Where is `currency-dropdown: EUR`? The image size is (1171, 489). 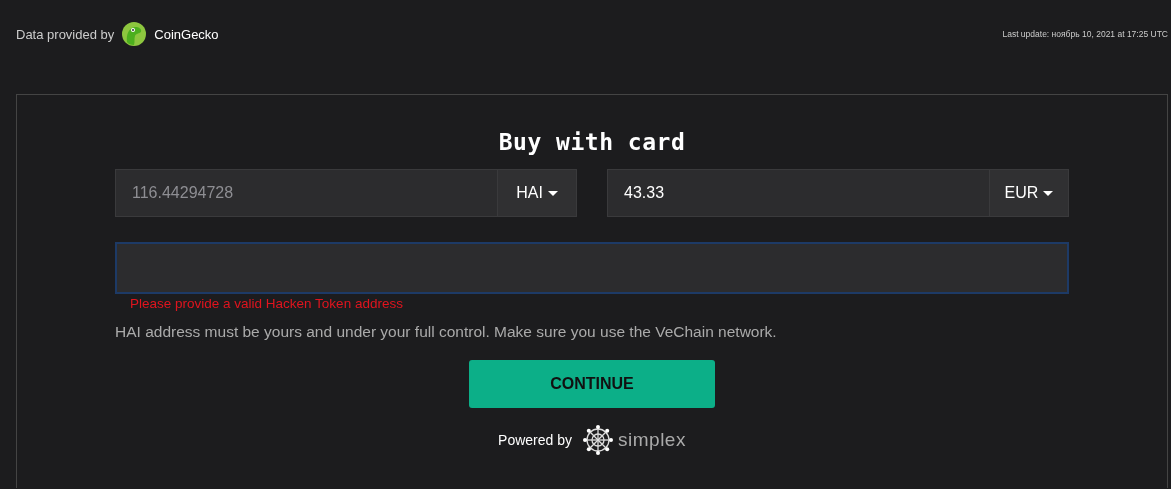
currency-dropdown: EUR is located at coordinates (1029, 193).